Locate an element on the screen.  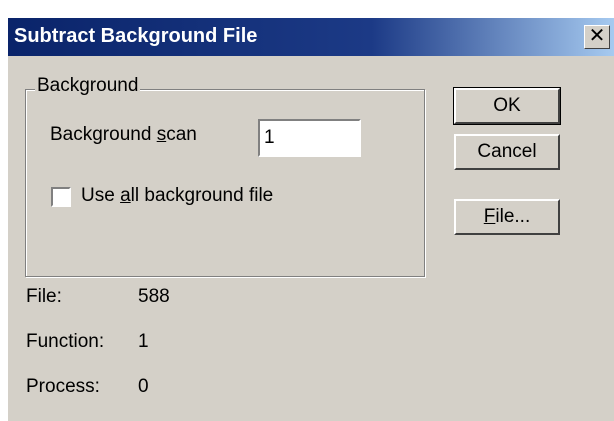
ok-button: OK is located at coordinates (507, 106).